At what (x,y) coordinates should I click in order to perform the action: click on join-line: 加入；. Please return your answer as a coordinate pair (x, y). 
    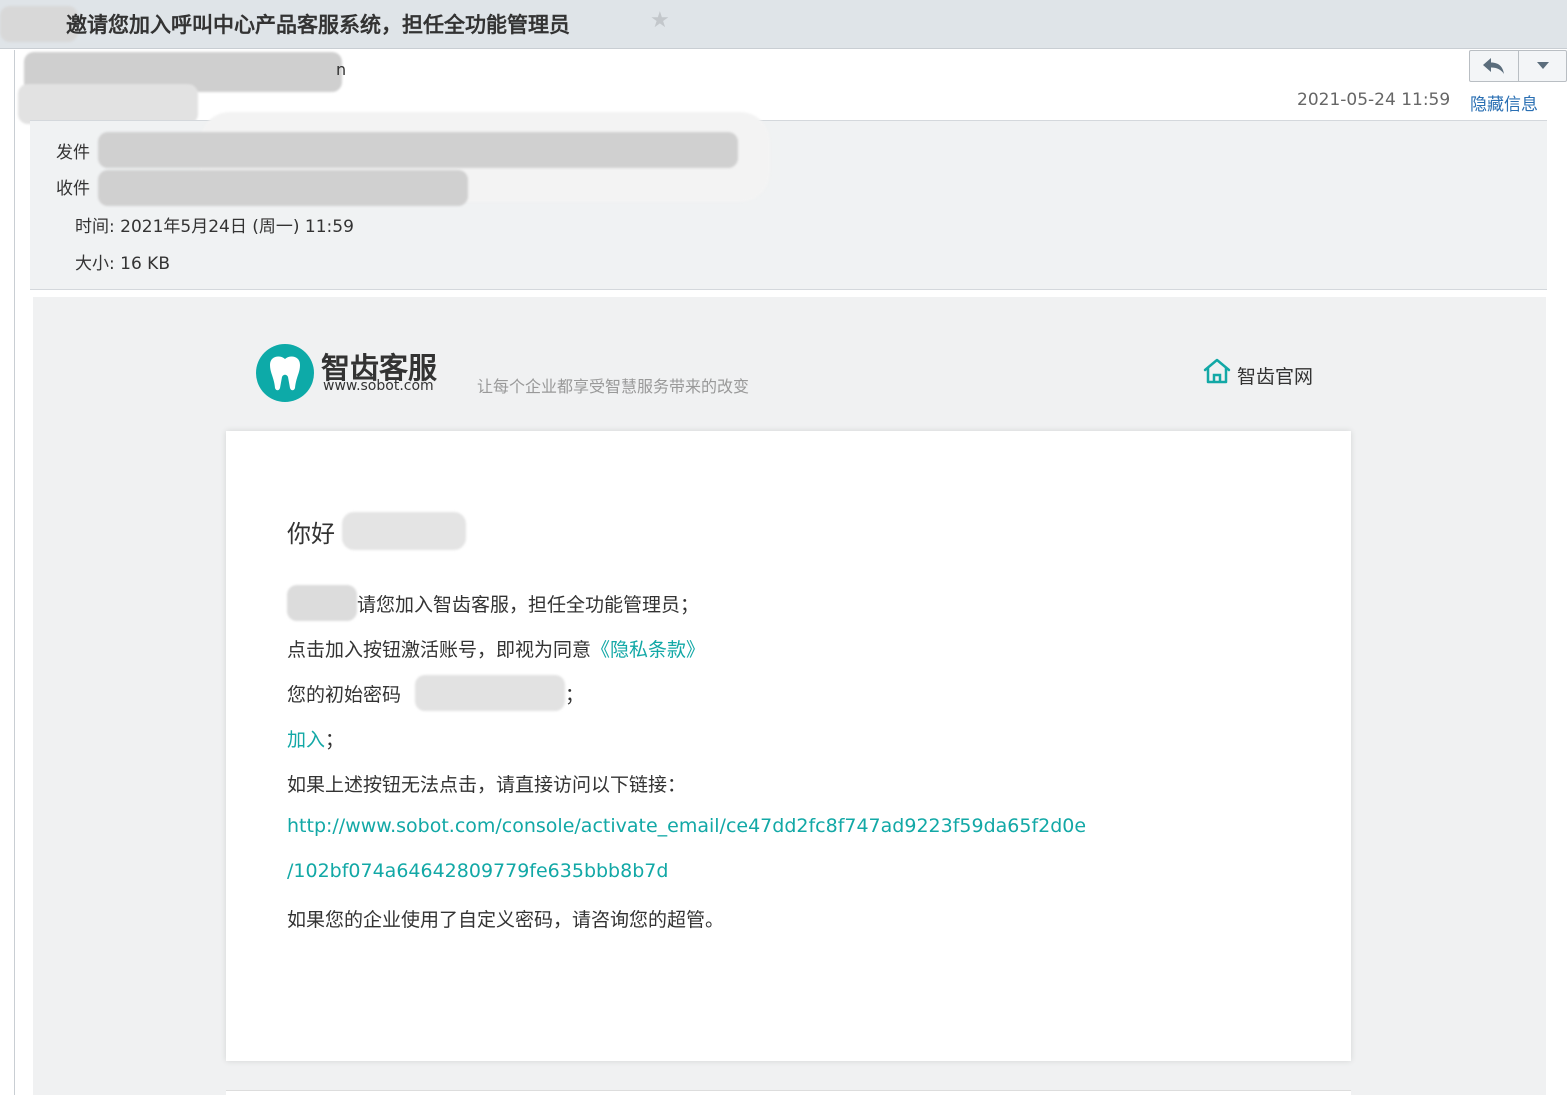
    Looking at the image, I should click on (315, 738).